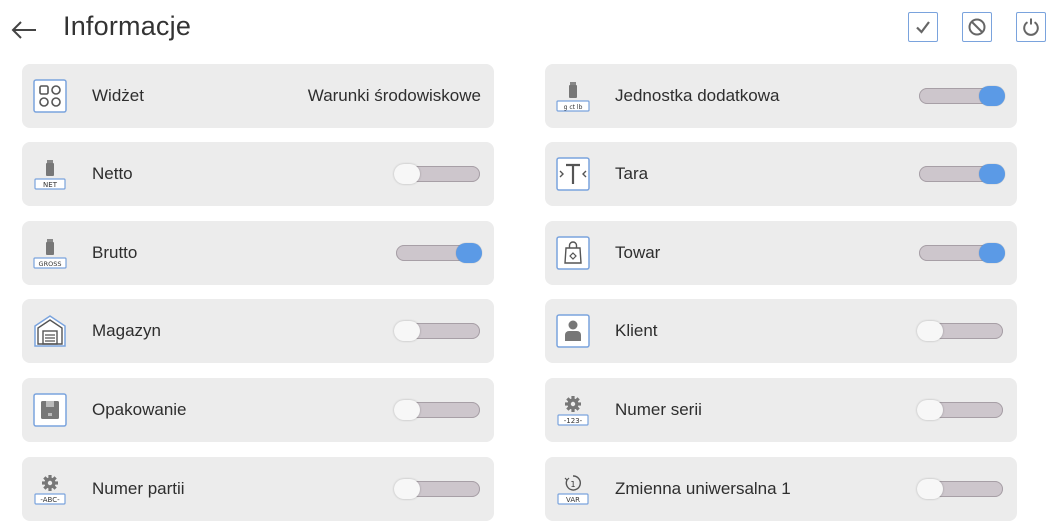 The width and height of the screenshot is (1053, 521). Describe the element at coordinates (960, 489) in the screenshot. I see `zmienna-uniwersalna-toggle` at that location.